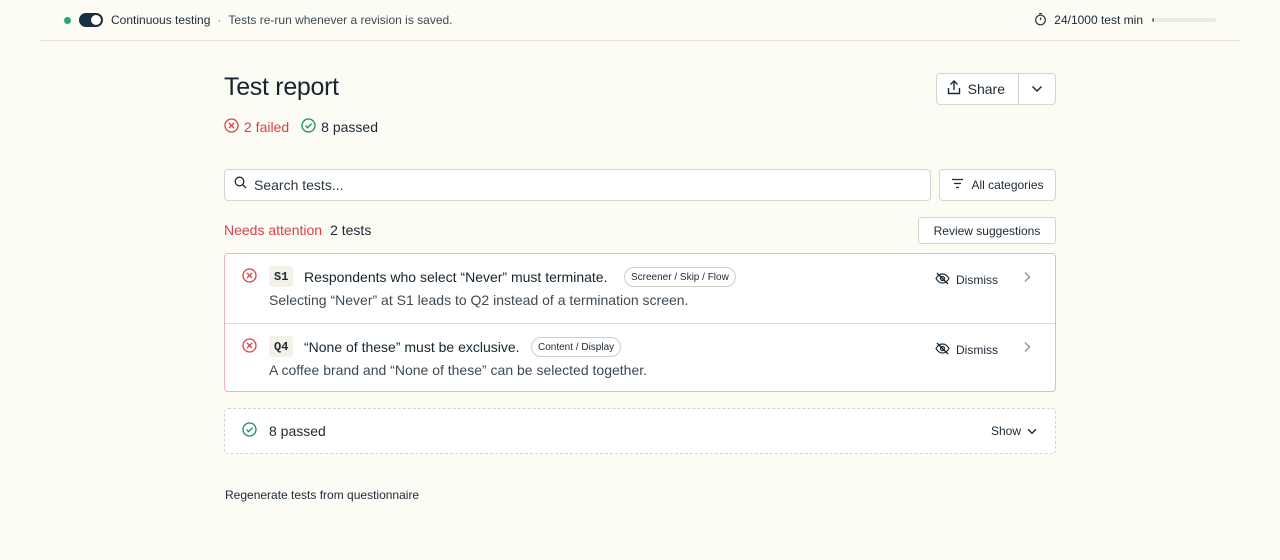  I want to click on failed-summary: 2 failed, so click(256, 127).